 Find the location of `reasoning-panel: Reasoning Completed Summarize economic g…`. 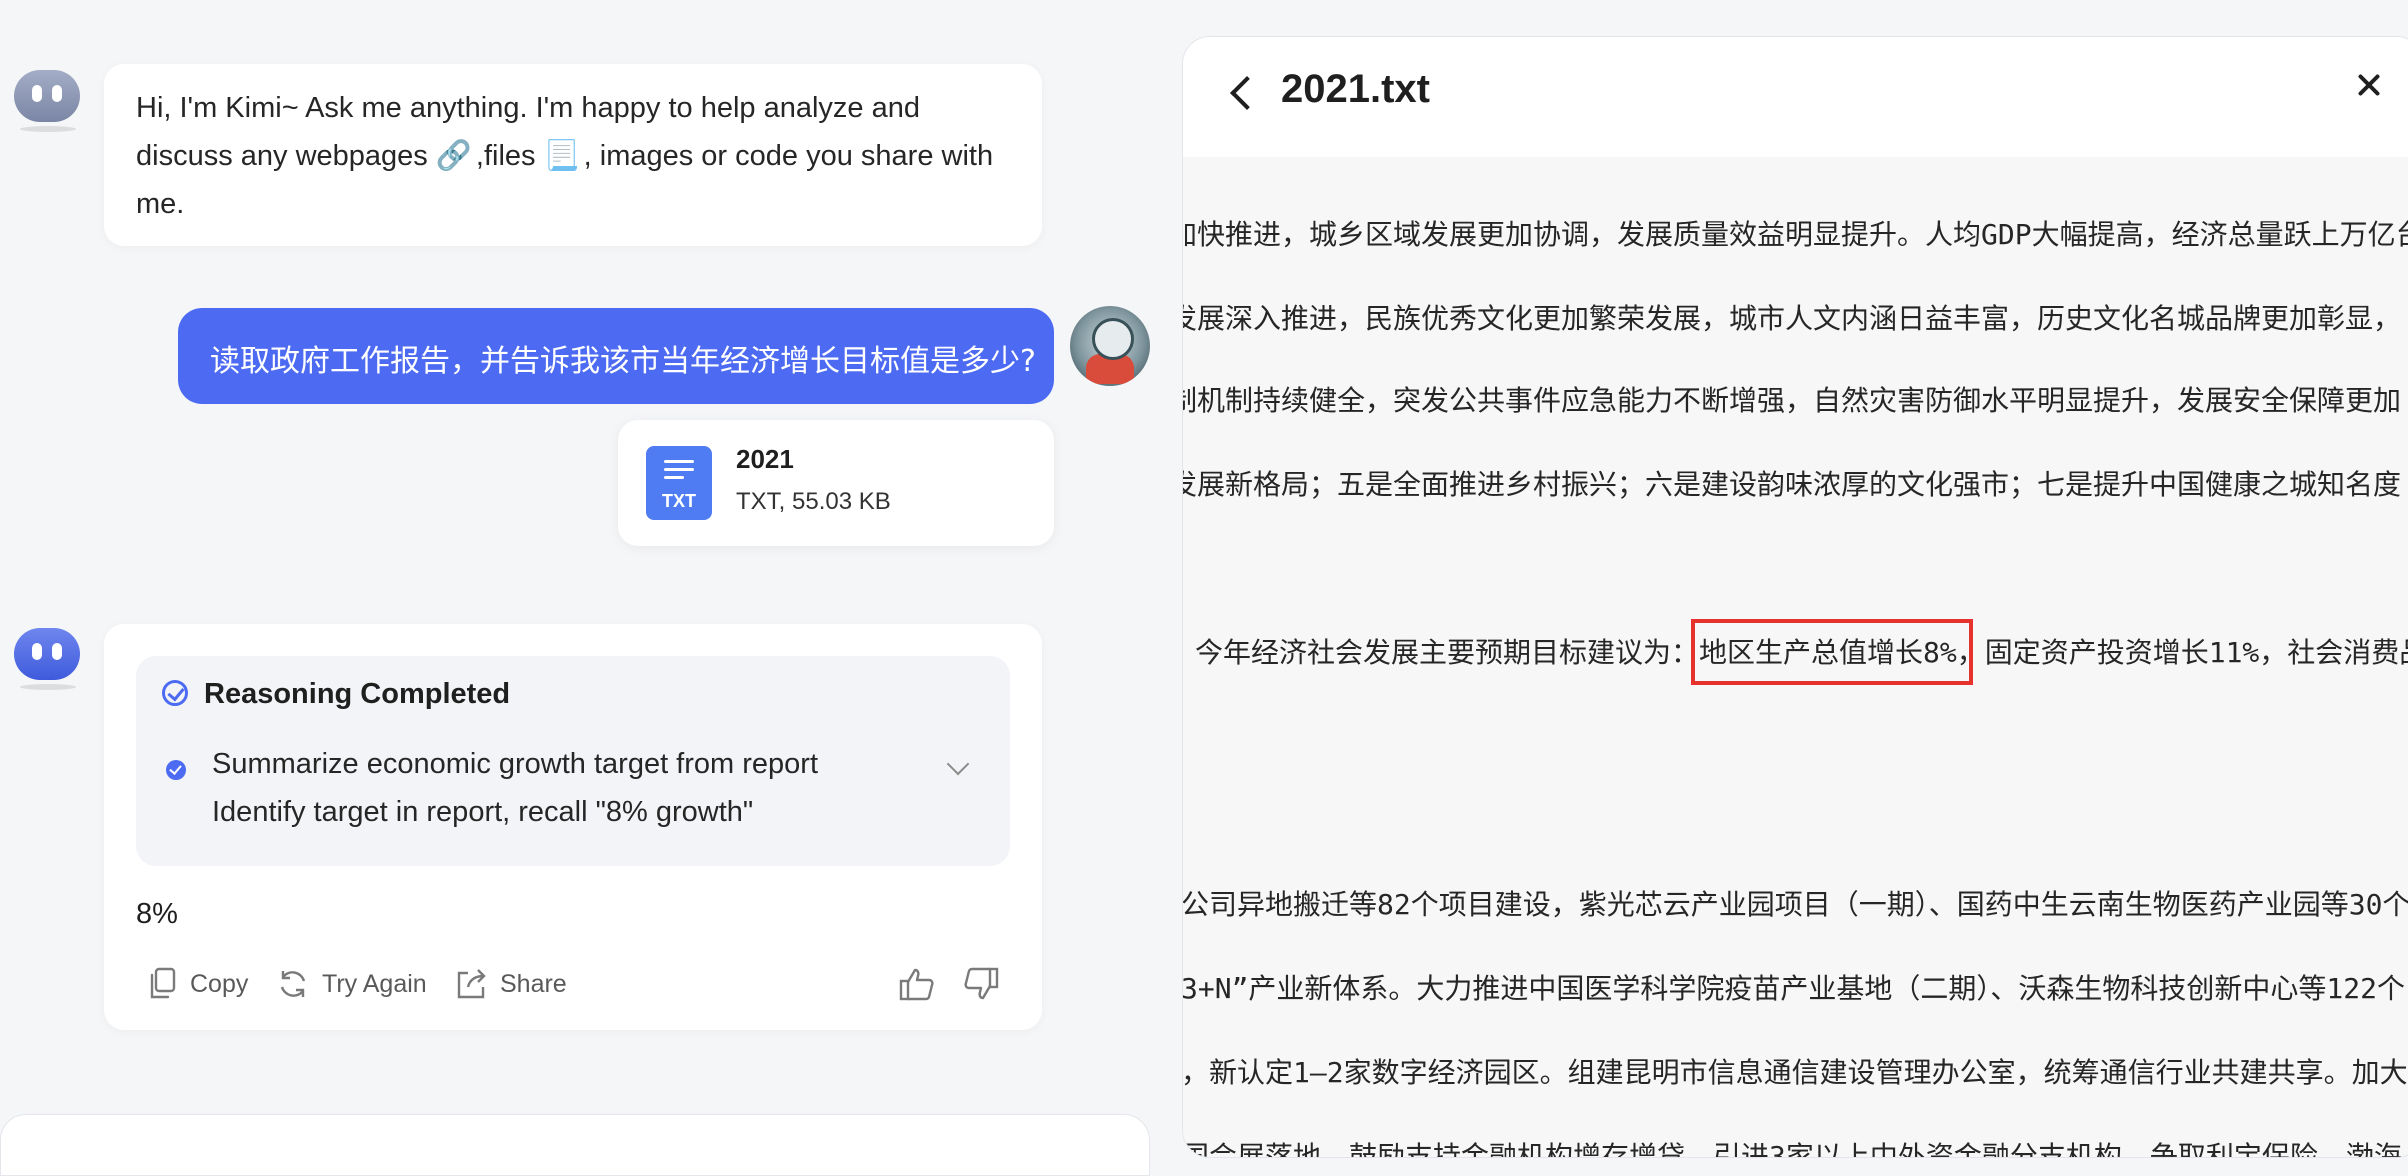

reasoning-panel: Reasoning Completed Summarize economic g… is located at coordinates (573, 761).